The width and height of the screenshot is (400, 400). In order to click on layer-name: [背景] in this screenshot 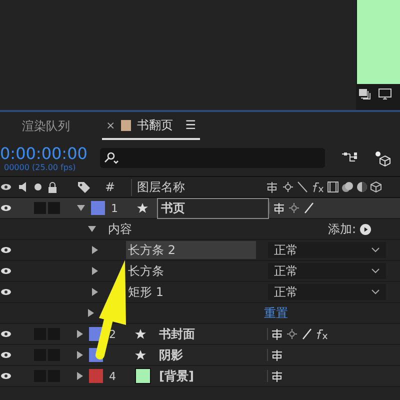, I will do `click(211, 376)`.